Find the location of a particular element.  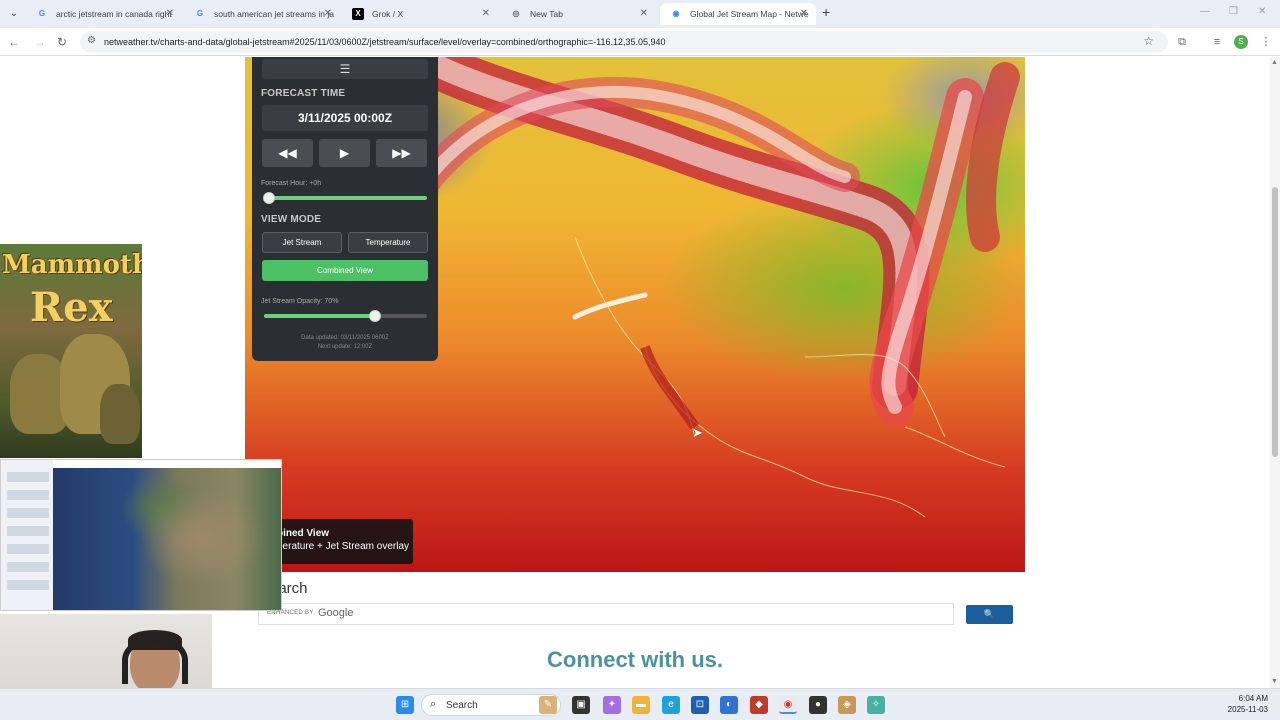

clock-date: 2025-11-03 is located at coordinates (1247, 709).